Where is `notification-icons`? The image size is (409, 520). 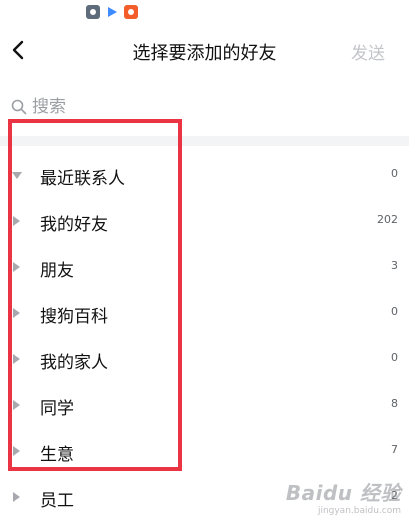
notification-icons is located at coordinates (112, 12).